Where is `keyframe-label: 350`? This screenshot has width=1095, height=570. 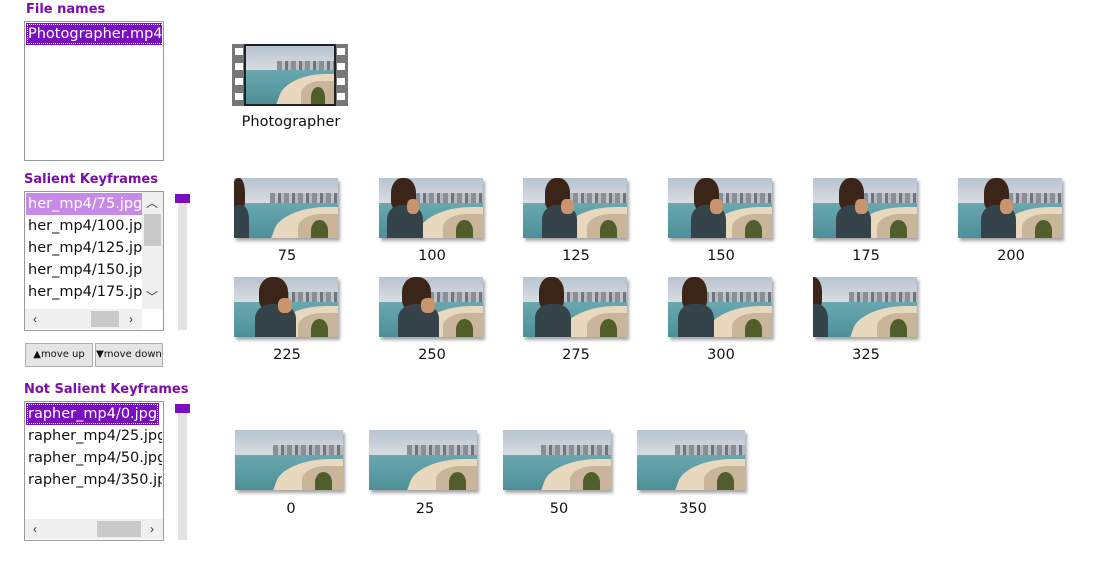 keyframe-label: 350 is located at coordinates (693, 509).